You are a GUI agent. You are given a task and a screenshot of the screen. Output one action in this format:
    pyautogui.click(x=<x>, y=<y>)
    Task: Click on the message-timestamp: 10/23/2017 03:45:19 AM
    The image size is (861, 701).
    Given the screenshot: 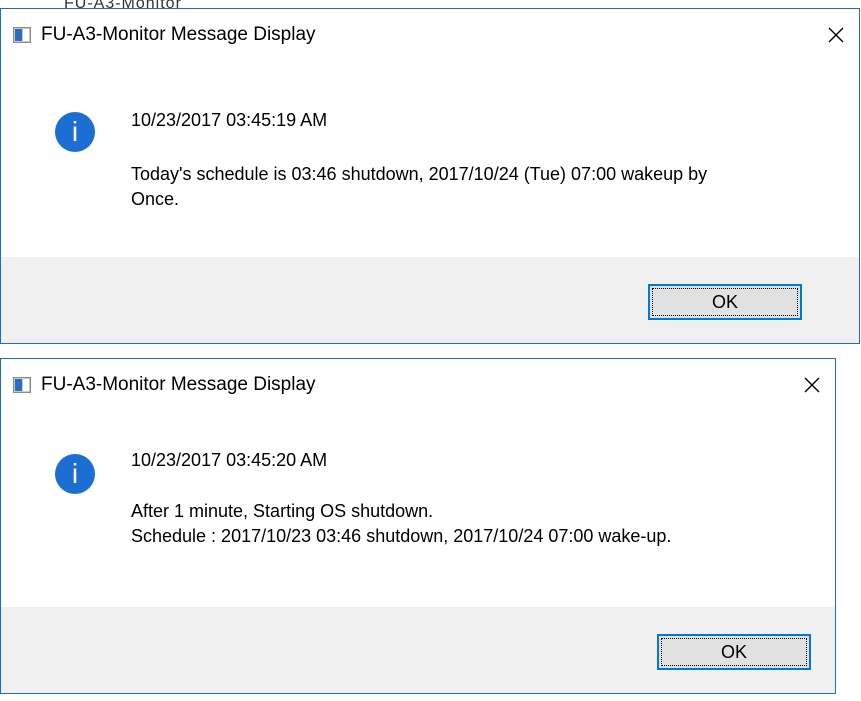 What is the action you would take?
    pyautogui.click(x=229, y=120)
    